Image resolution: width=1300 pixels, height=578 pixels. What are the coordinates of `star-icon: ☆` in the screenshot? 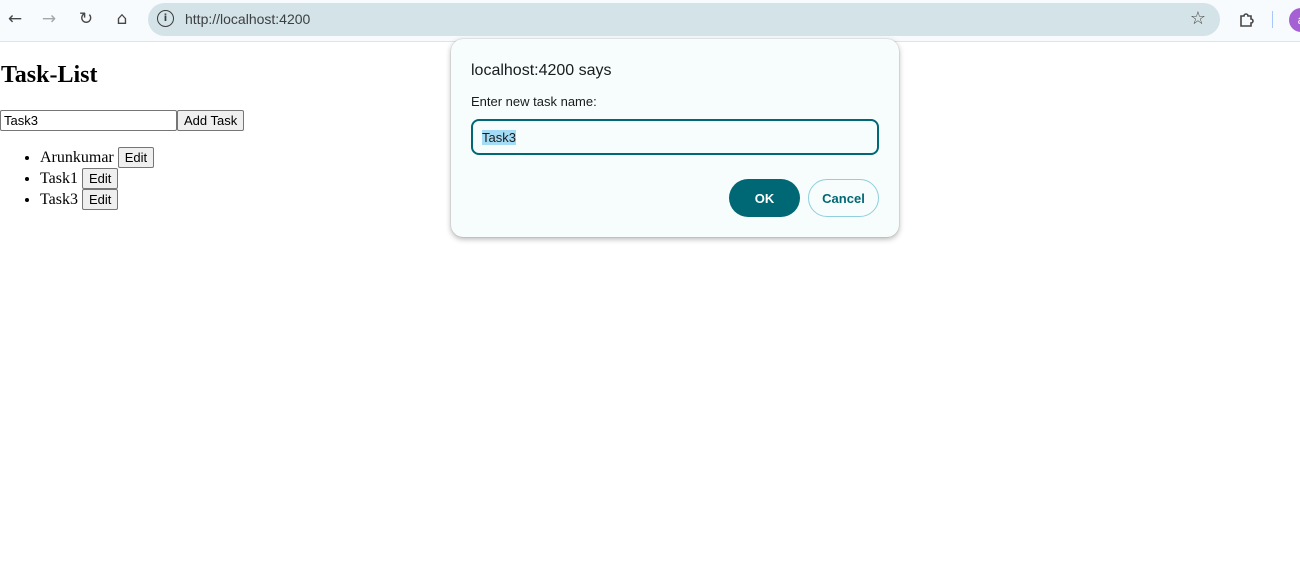 It's located at (1198, 18).